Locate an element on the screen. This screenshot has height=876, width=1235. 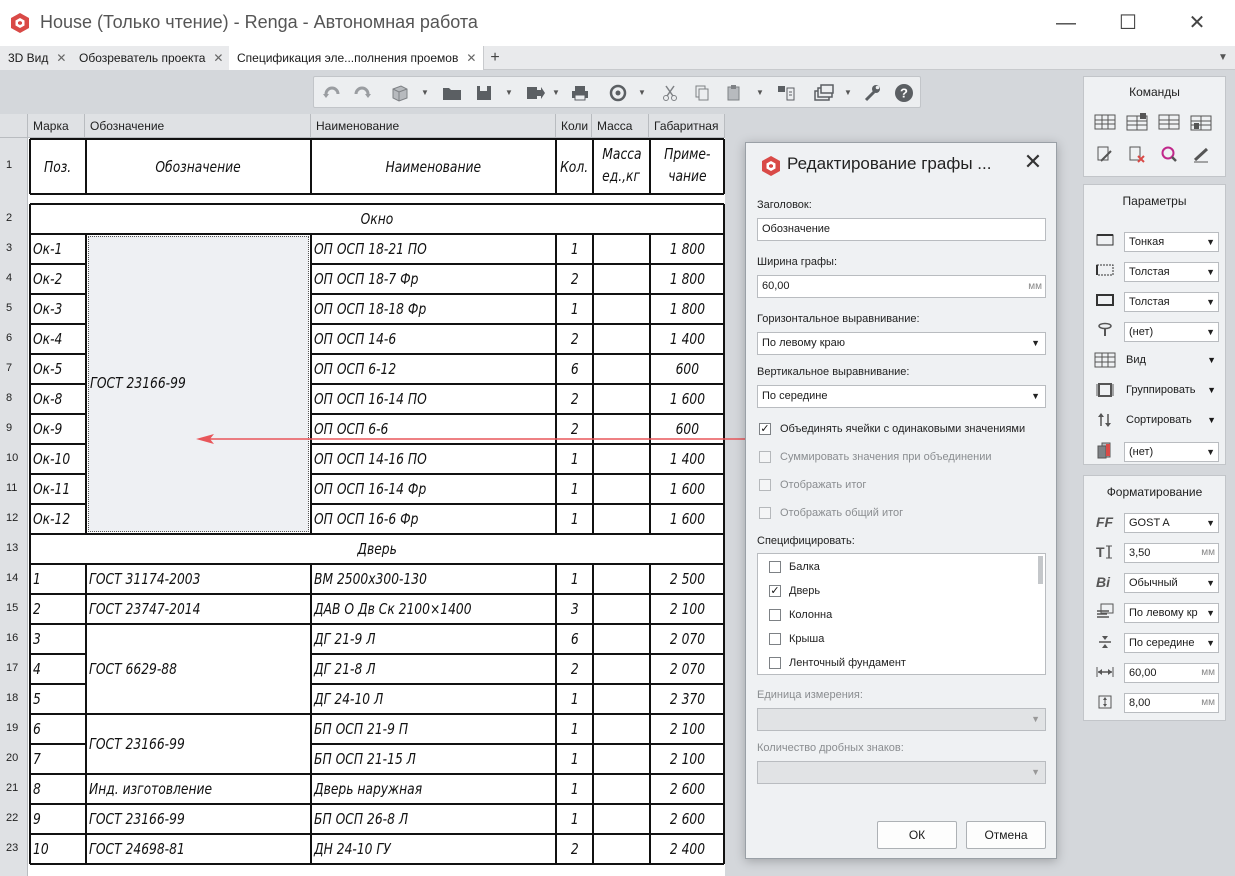
row-number: 8 is located at coordinates (14, 398).